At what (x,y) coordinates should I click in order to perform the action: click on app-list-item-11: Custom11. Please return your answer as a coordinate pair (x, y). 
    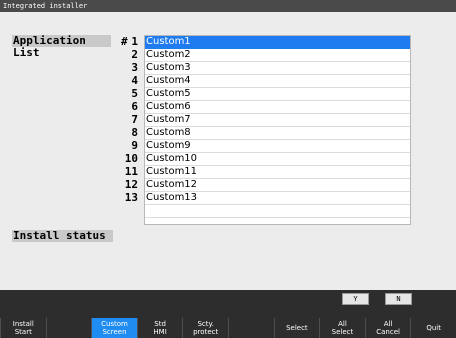
    Looking at the image, I should click on (277, 172).